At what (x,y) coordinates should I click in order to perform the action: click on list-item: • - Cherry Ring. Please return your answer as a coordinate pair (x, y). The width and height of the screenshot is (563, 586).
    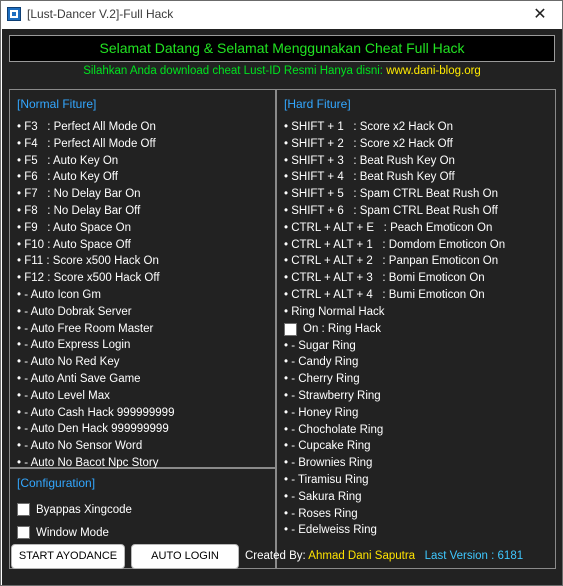
    Looking at the image, I should click on (322, 379).